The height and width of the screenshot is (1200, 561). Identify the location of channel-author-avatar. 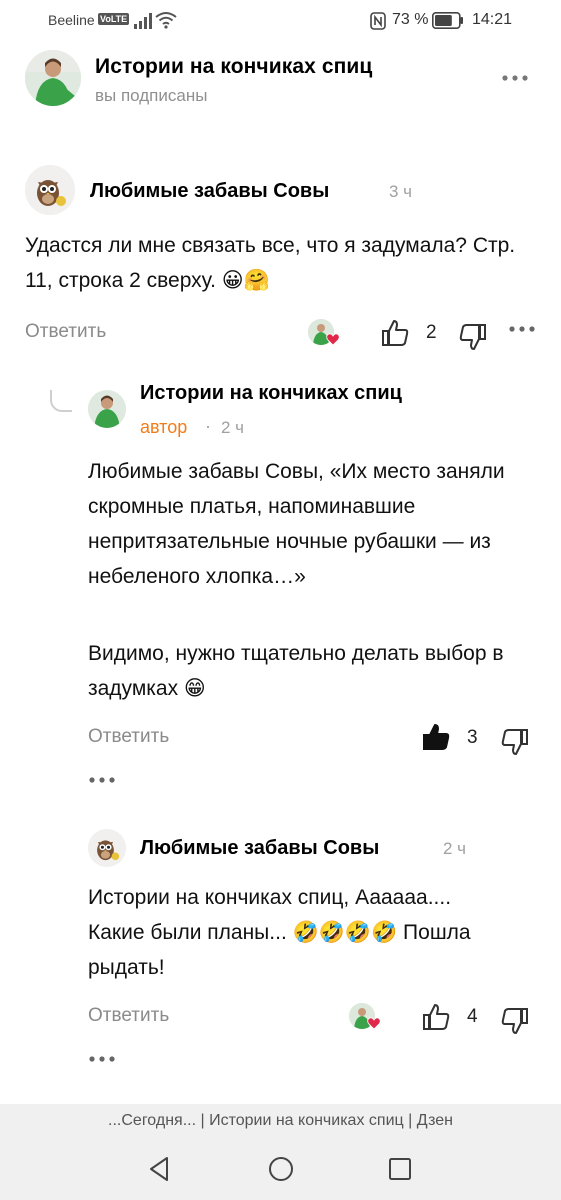
(107, 409).